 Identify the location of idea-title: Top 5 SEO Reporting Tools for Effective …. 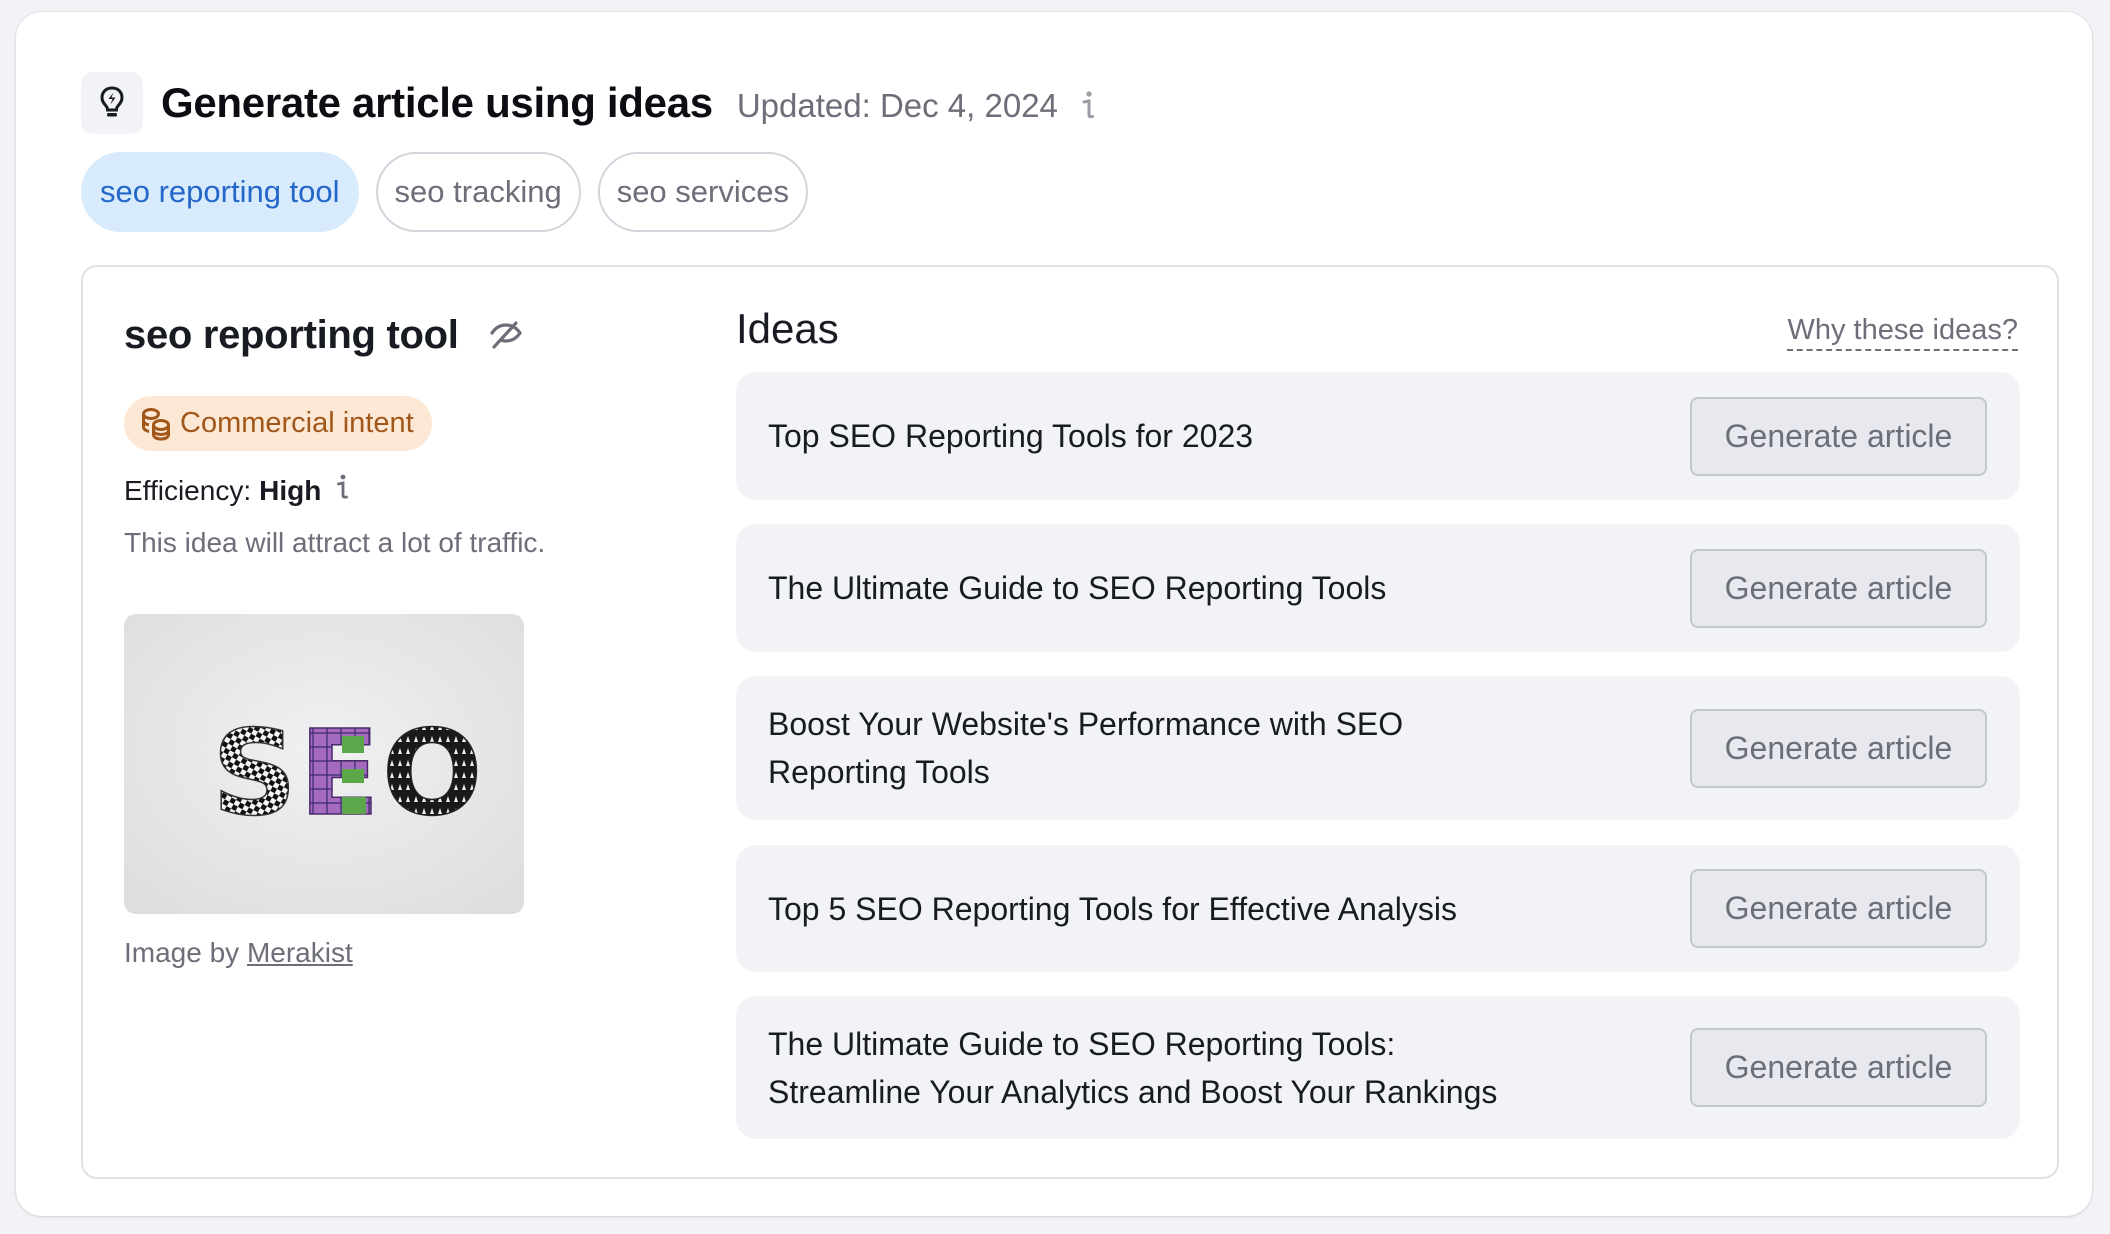
(1112, 908).